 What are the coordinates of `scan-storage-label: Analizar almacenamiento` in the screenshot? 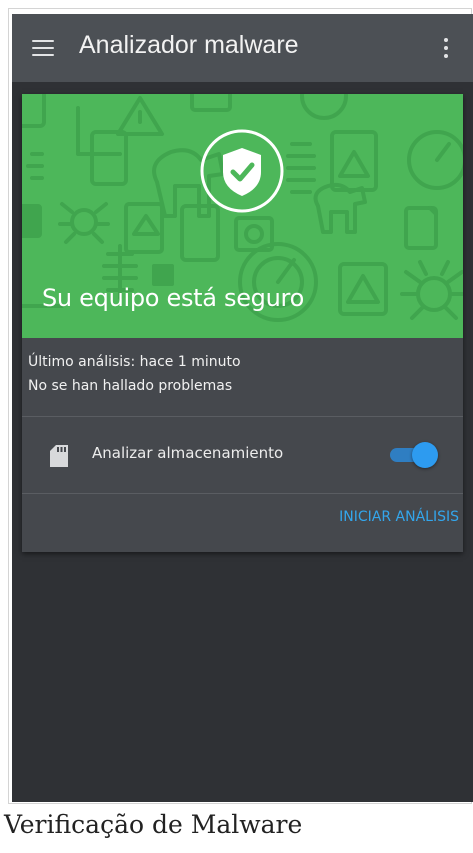 It's located at (188, 453).